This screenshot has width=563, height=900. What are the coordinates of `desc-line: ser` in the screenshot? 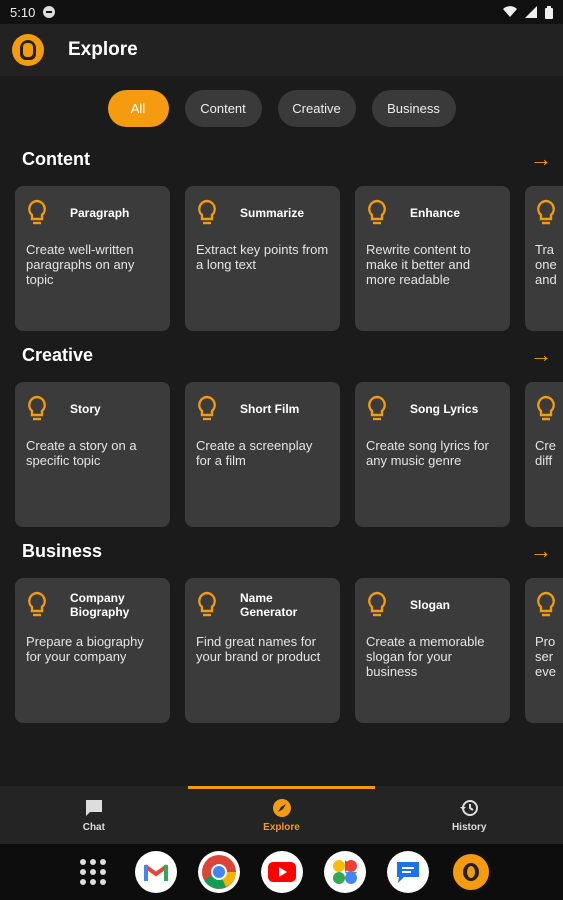 It's located at (544, 656).